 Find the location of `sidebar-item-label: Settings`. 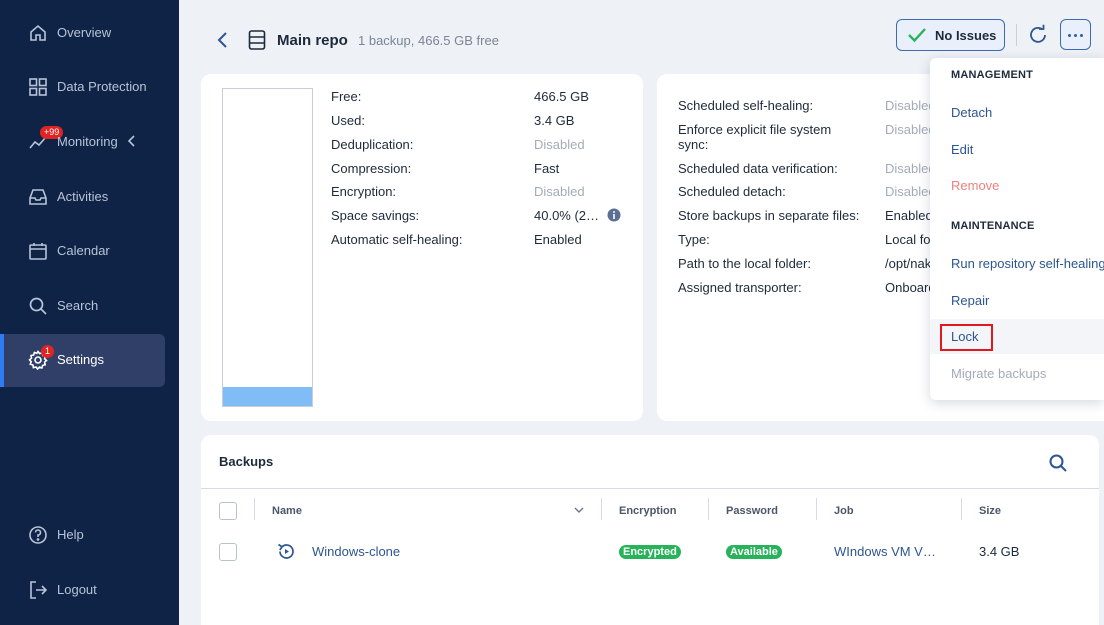

sidebar-item-label: Settings is located at coordinates (80, 359).